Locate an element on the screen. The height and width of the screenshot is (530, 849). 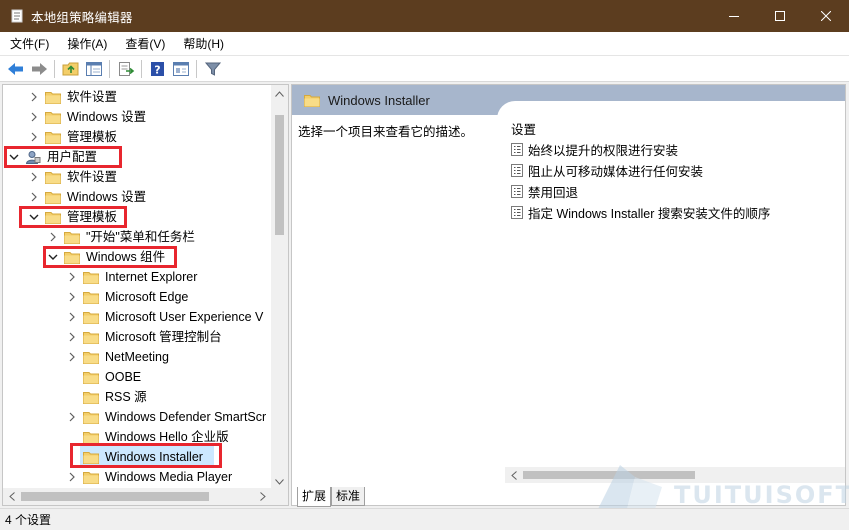
up-one-level-button is located at coordinates (70, 69).